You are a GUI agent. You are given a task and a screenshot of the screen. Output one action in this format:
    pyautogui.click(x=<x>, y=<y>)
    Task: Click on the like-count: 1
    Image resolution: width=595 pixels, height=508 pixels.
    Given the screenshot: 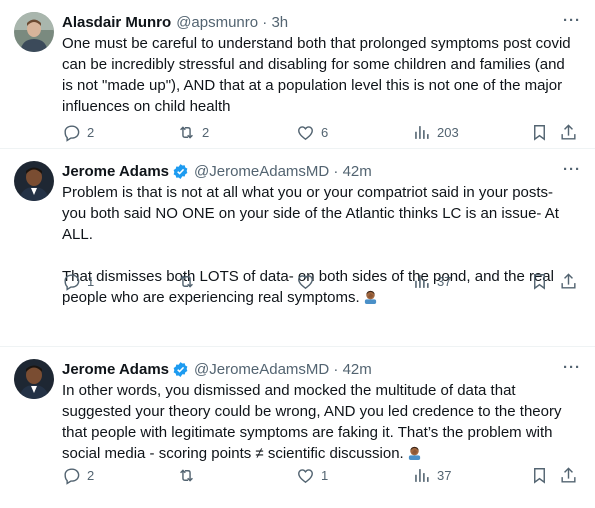 What is the action you would take?
    pyautogui.click(x=325, y=475)
    